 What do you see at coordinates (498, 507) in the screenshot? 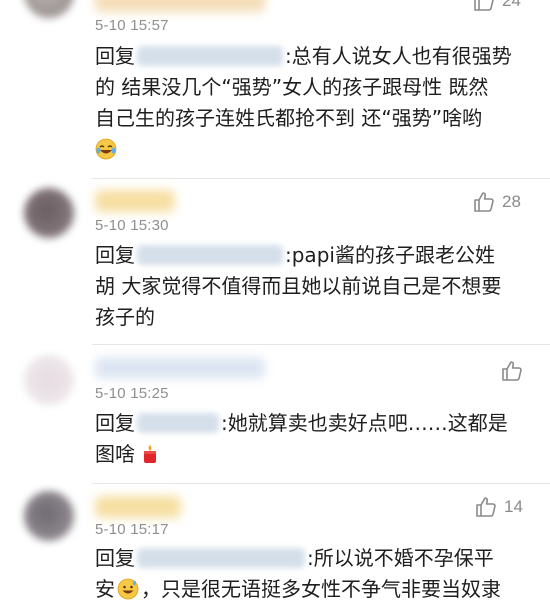
I see `like-button: 14` at bounding box center [498, 507].